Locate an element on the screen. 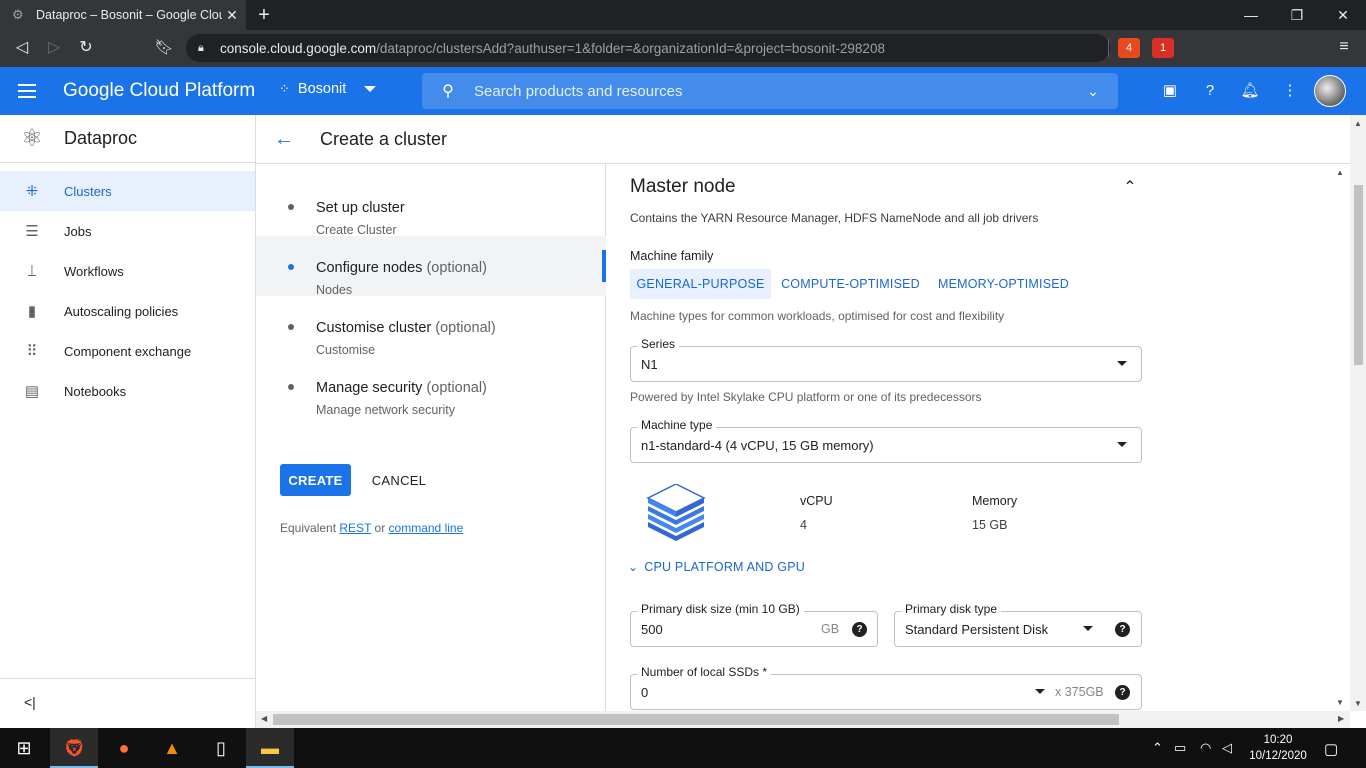  sidebar-item-workflows: ⟘ Workflows is located at coordinates (127, 271).